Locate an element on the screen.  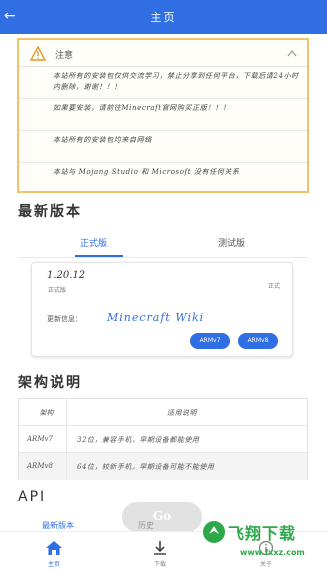
tab-release: 正式版 is located at coordinates (93, 242).